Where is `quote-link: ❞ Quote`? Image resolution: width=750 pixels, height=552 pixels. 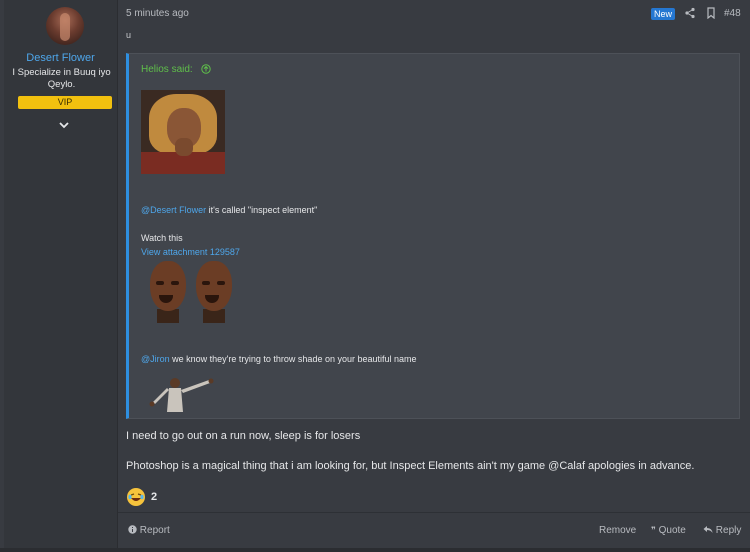
quote-link: ❞ Quote is located at coordinates (668, 530).